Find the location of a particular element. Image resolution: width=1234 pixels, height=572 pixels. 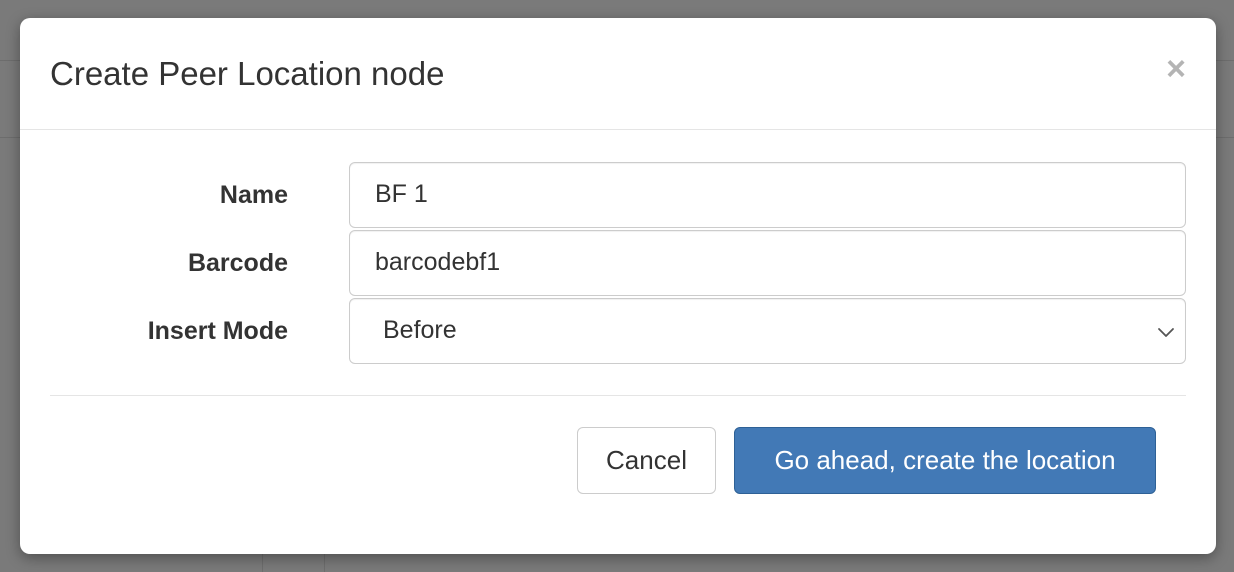

insert-mode-label: Insert Mode is located at coordinates (217, 331).